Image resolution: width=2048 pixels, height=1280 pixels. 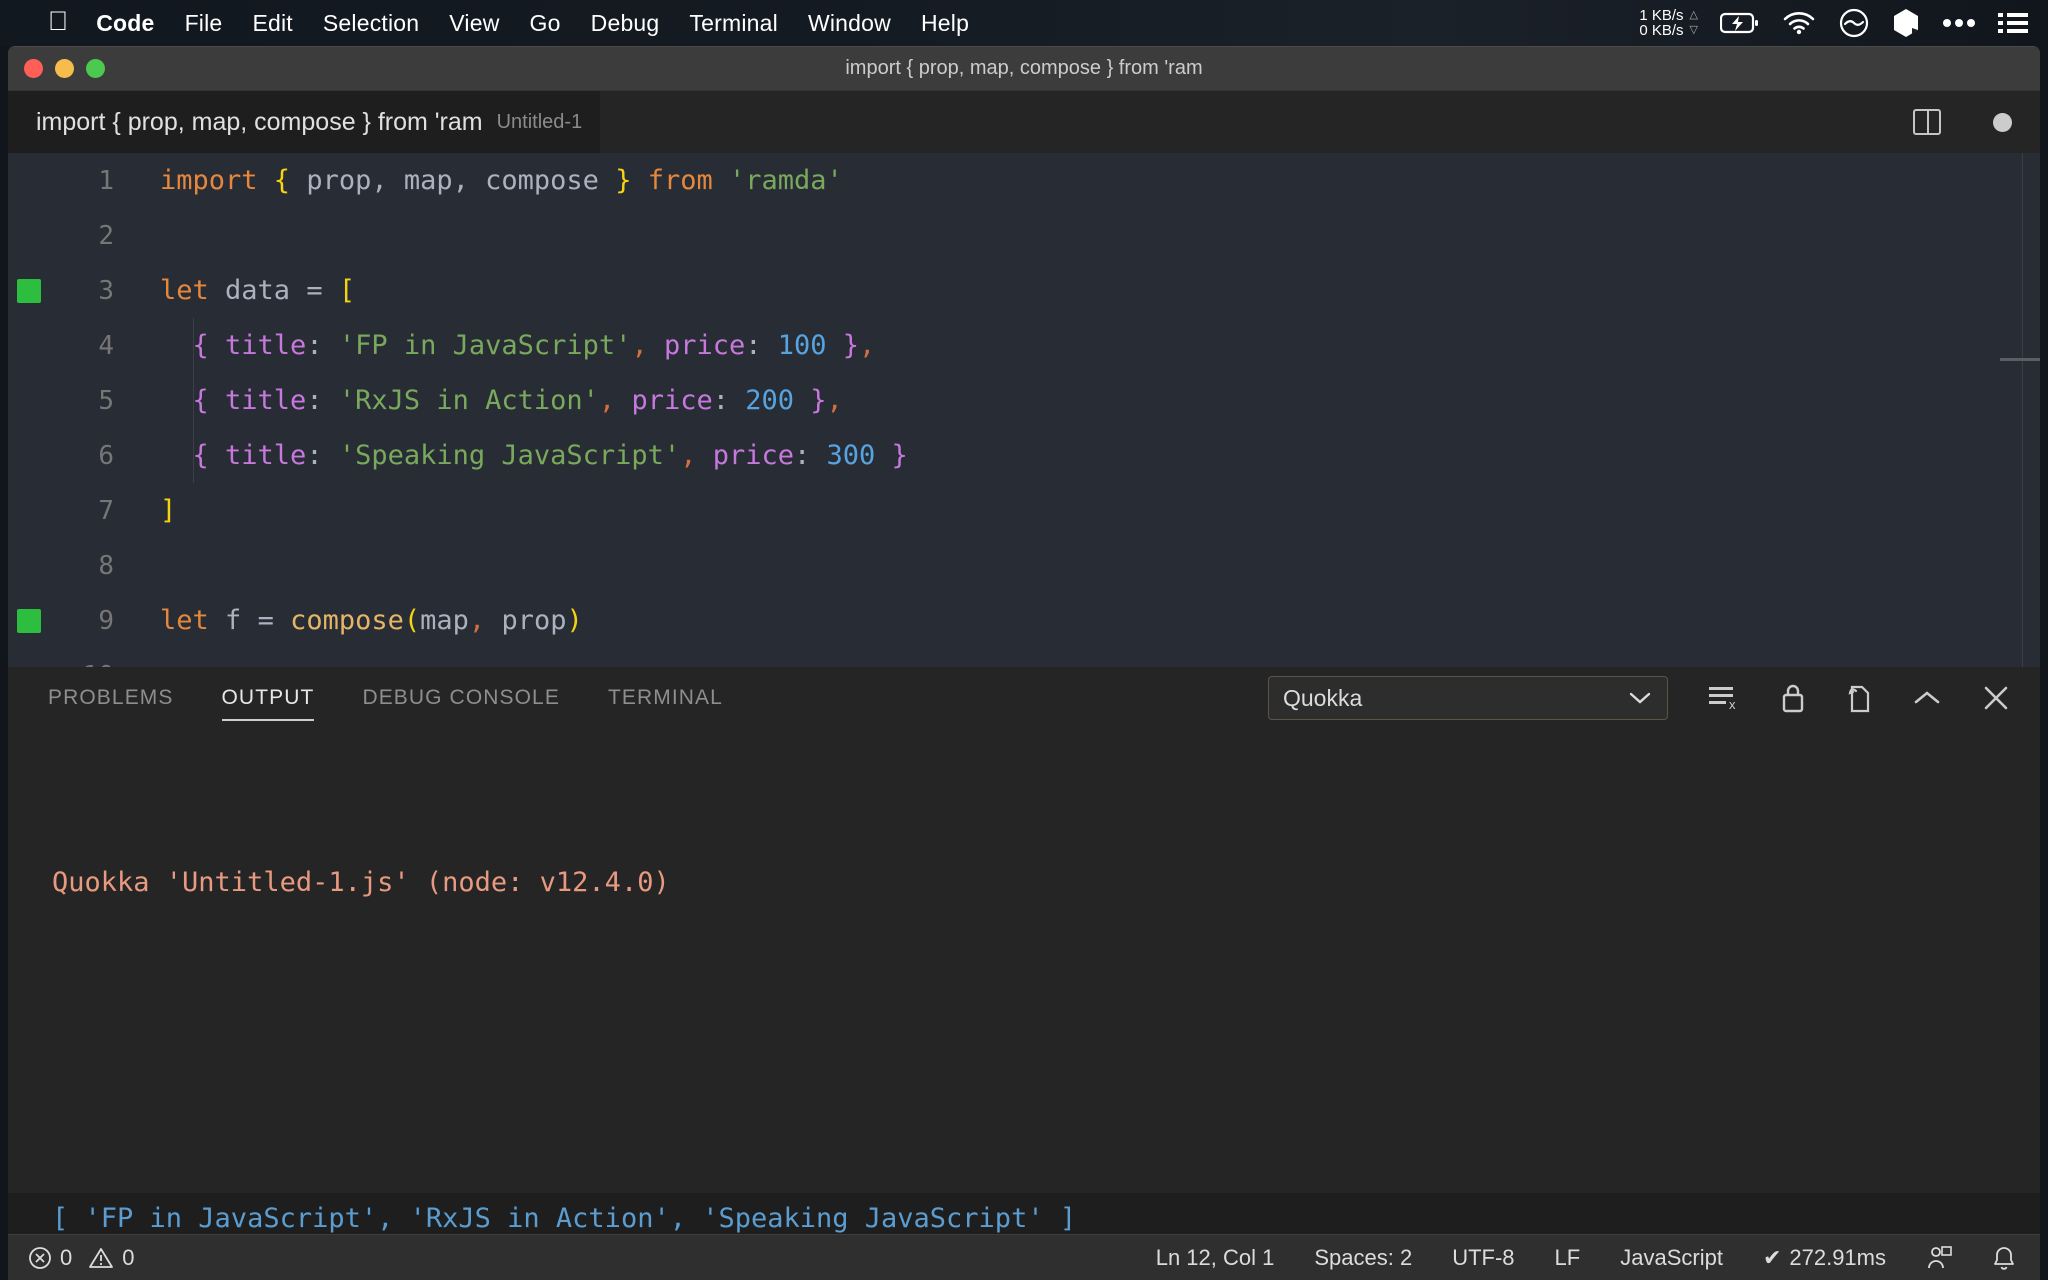 I want to click on token-identifier: f, so click(x=233, y=620).